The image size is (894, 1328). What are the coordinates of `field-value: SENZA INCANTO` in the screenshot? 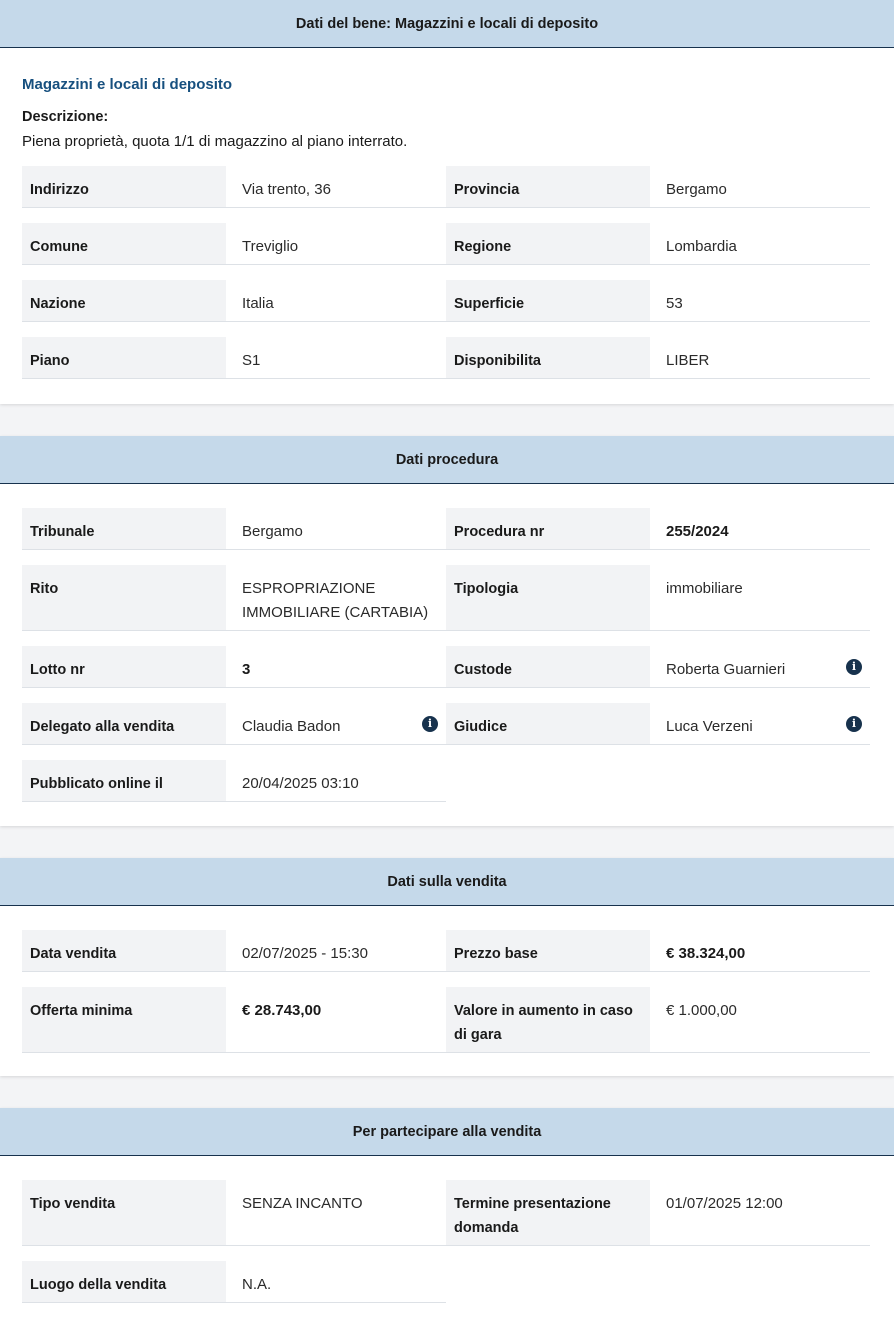 It's located at (302, 1203).